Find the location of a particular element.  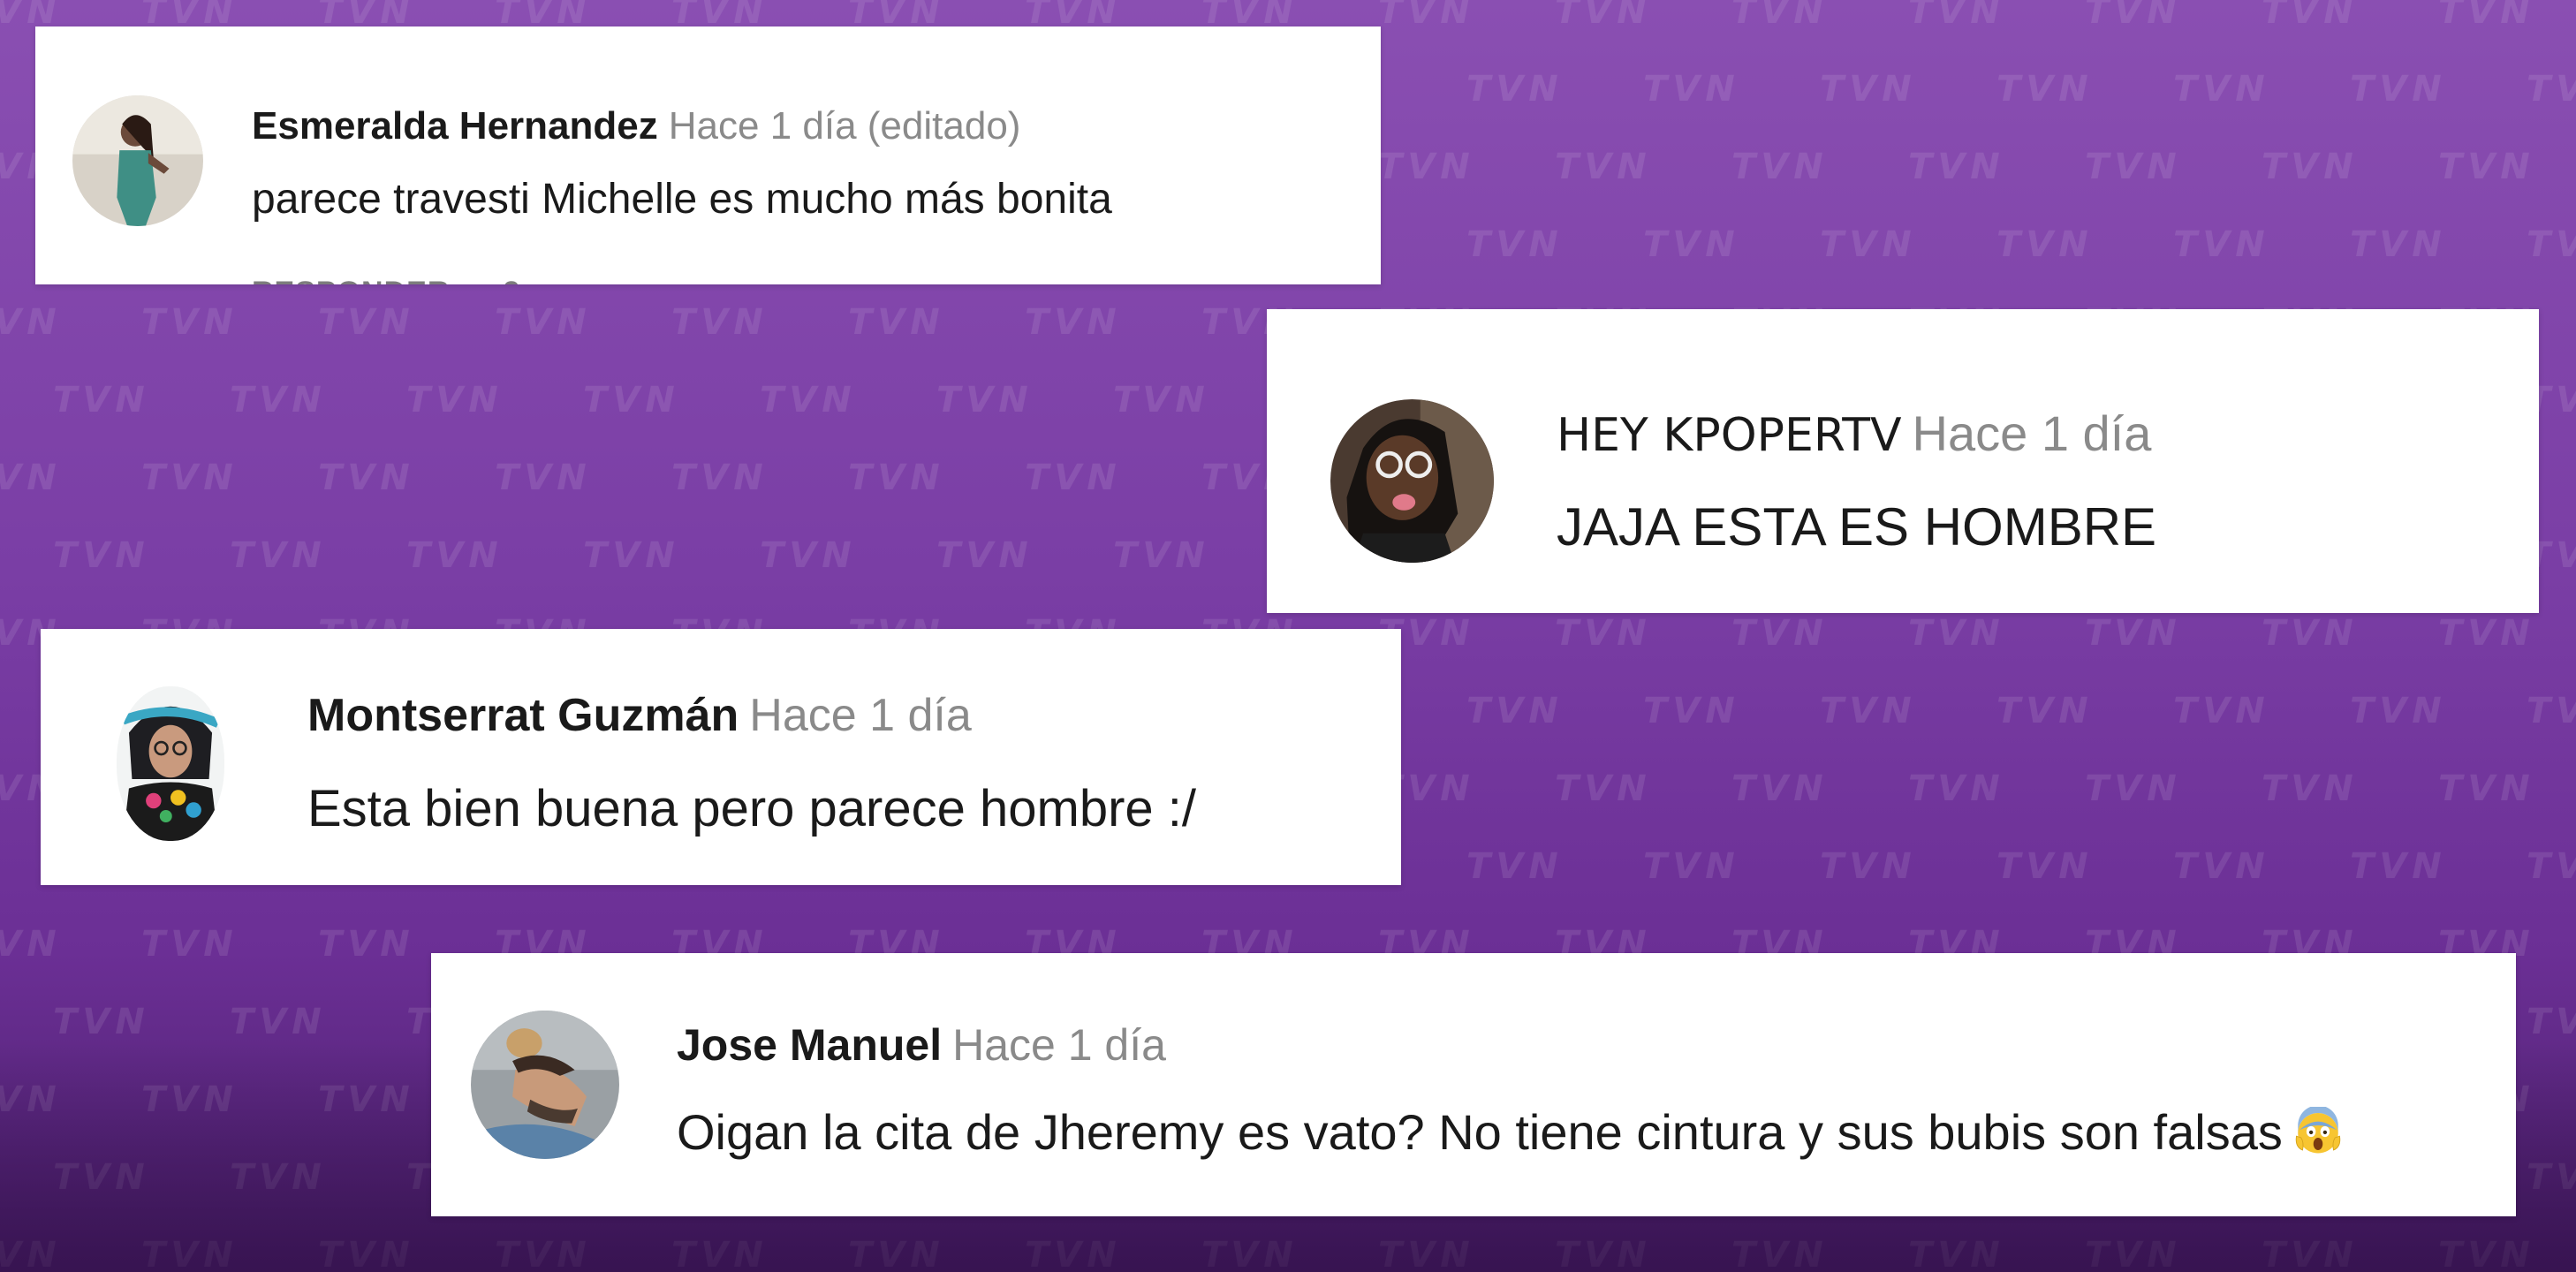

screaming-face-emoji-icon is located at coordinates (2318, 1131).